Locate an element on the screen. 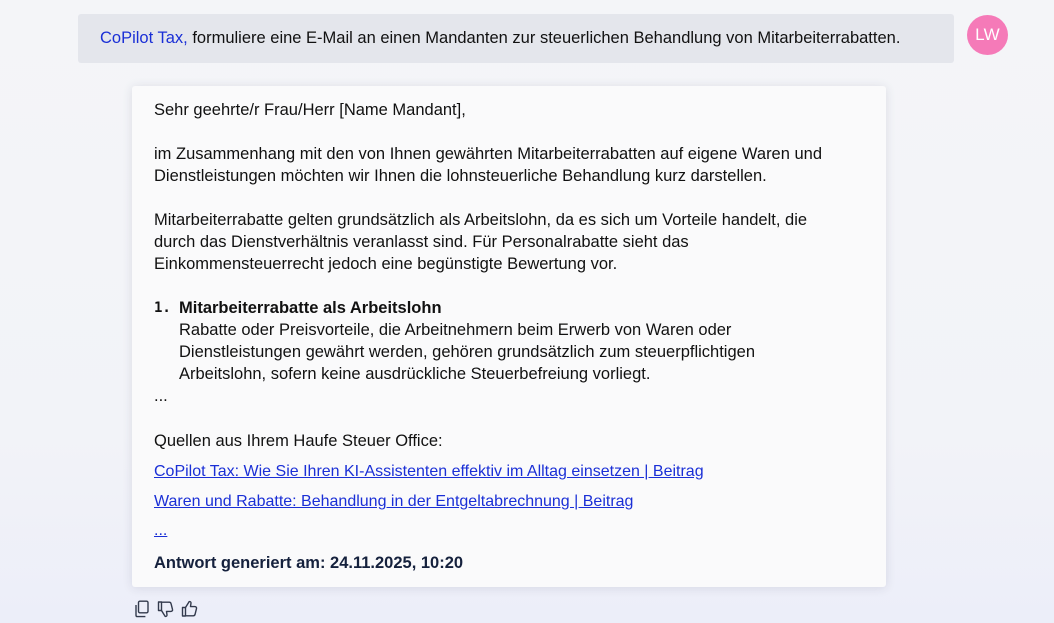  copy-button is located at coordinates (142, 608).